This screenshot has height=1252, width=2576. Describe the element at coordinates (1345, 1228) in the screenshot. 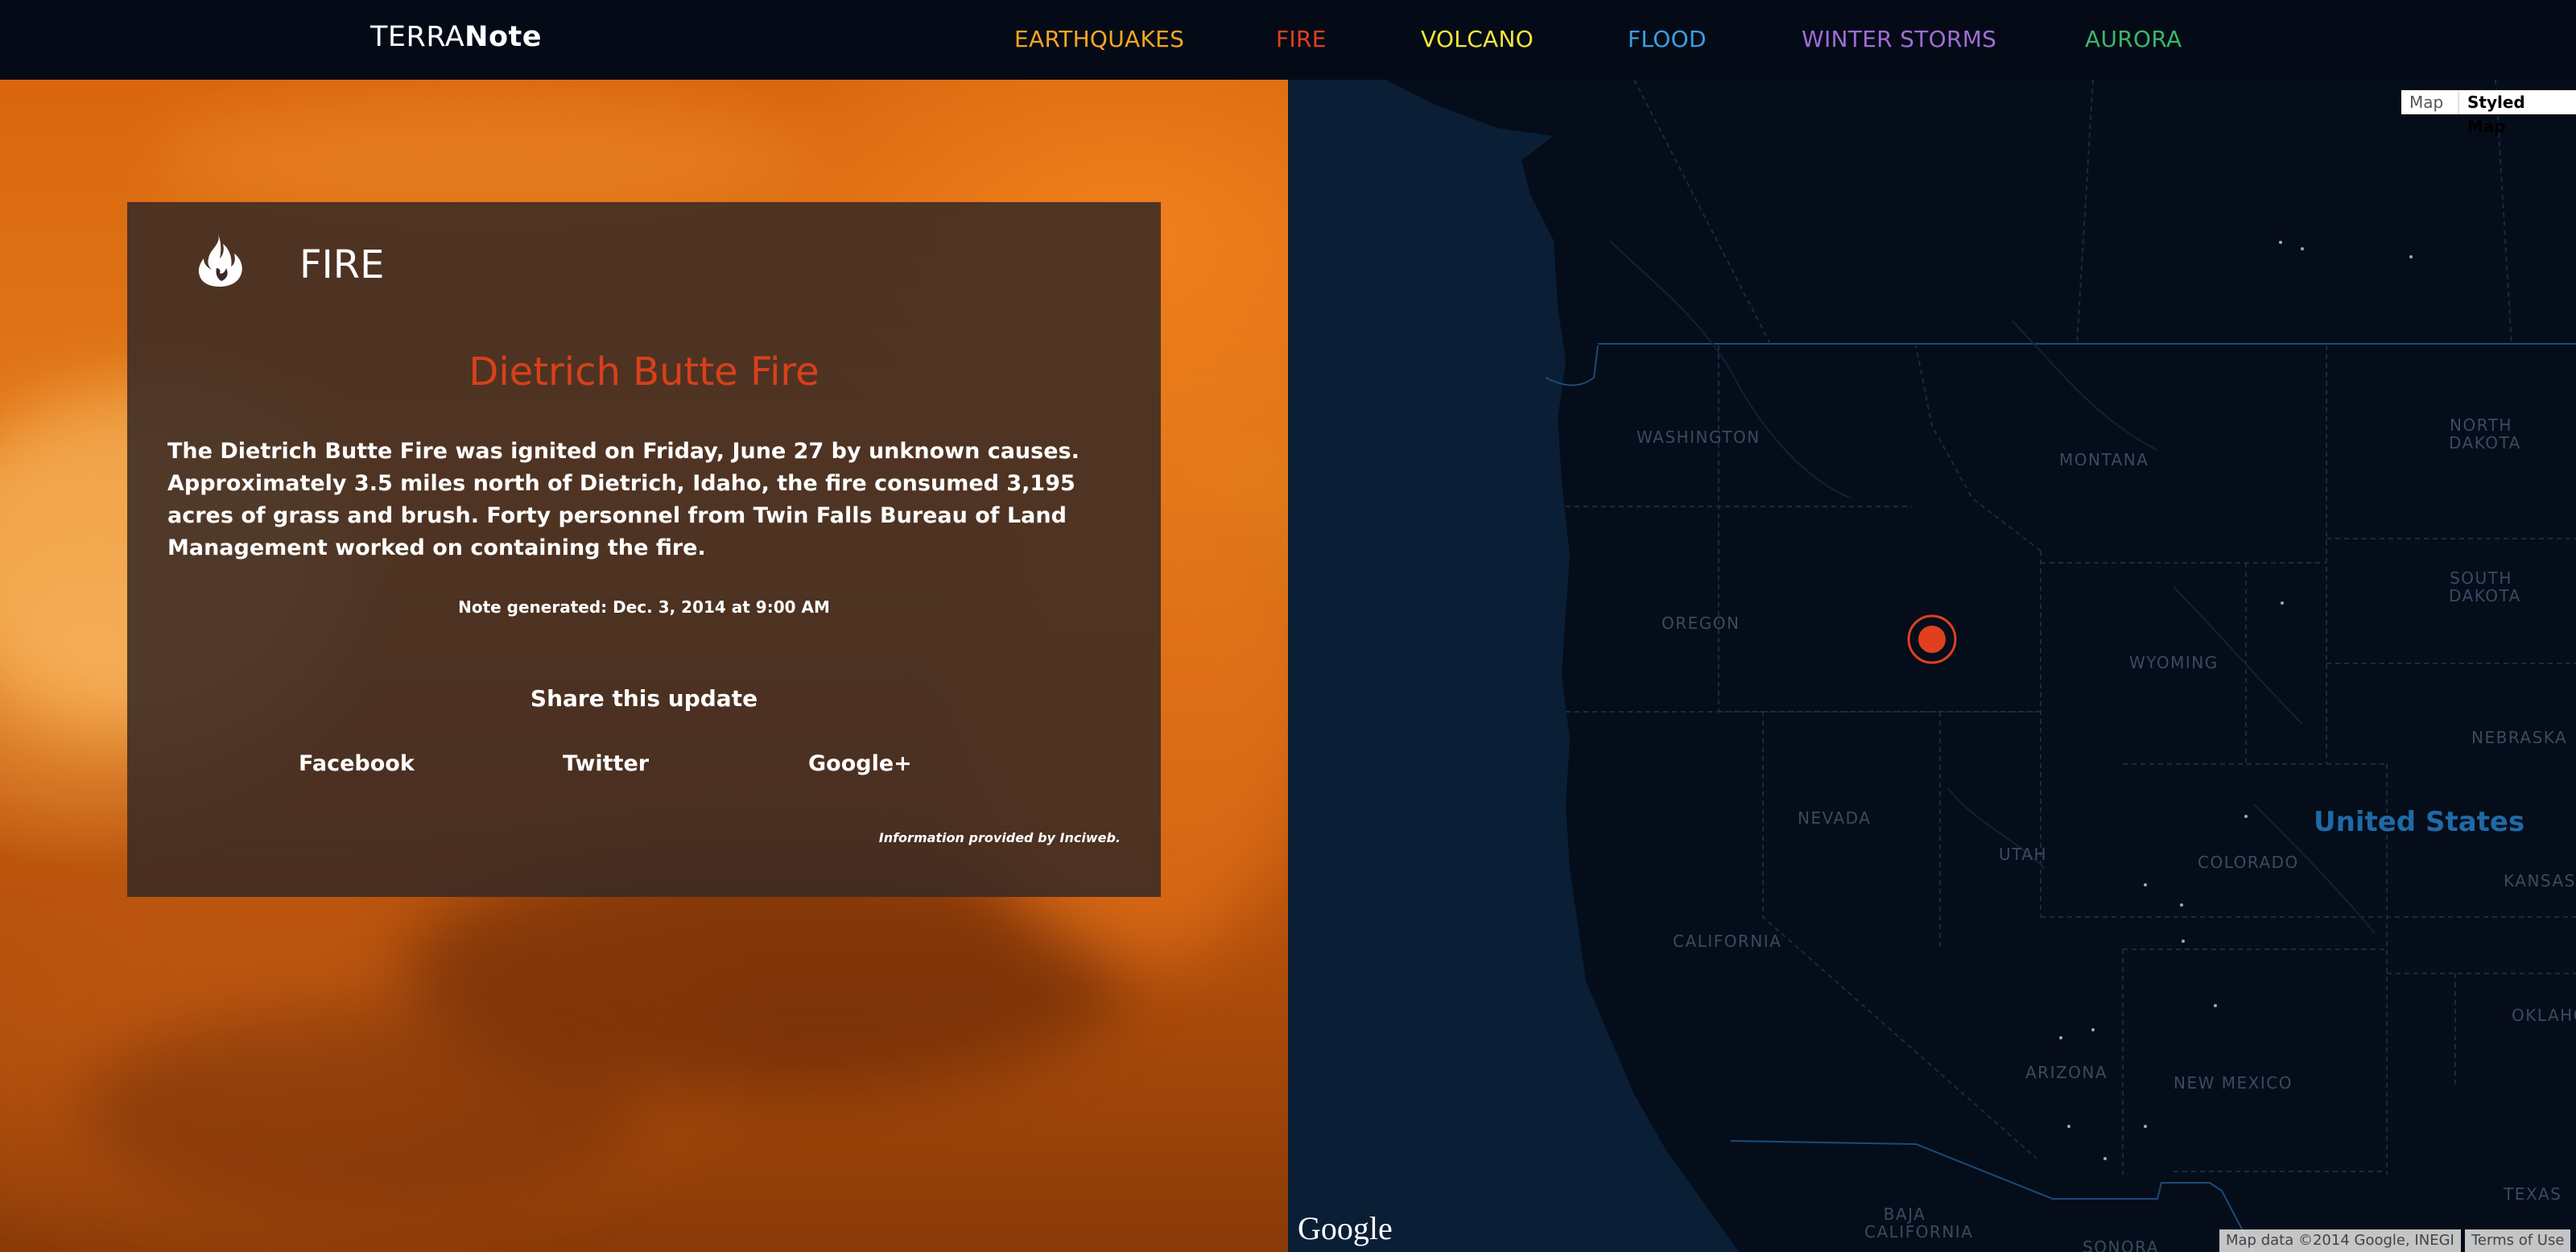

I see `google-logo: Google` at that location.